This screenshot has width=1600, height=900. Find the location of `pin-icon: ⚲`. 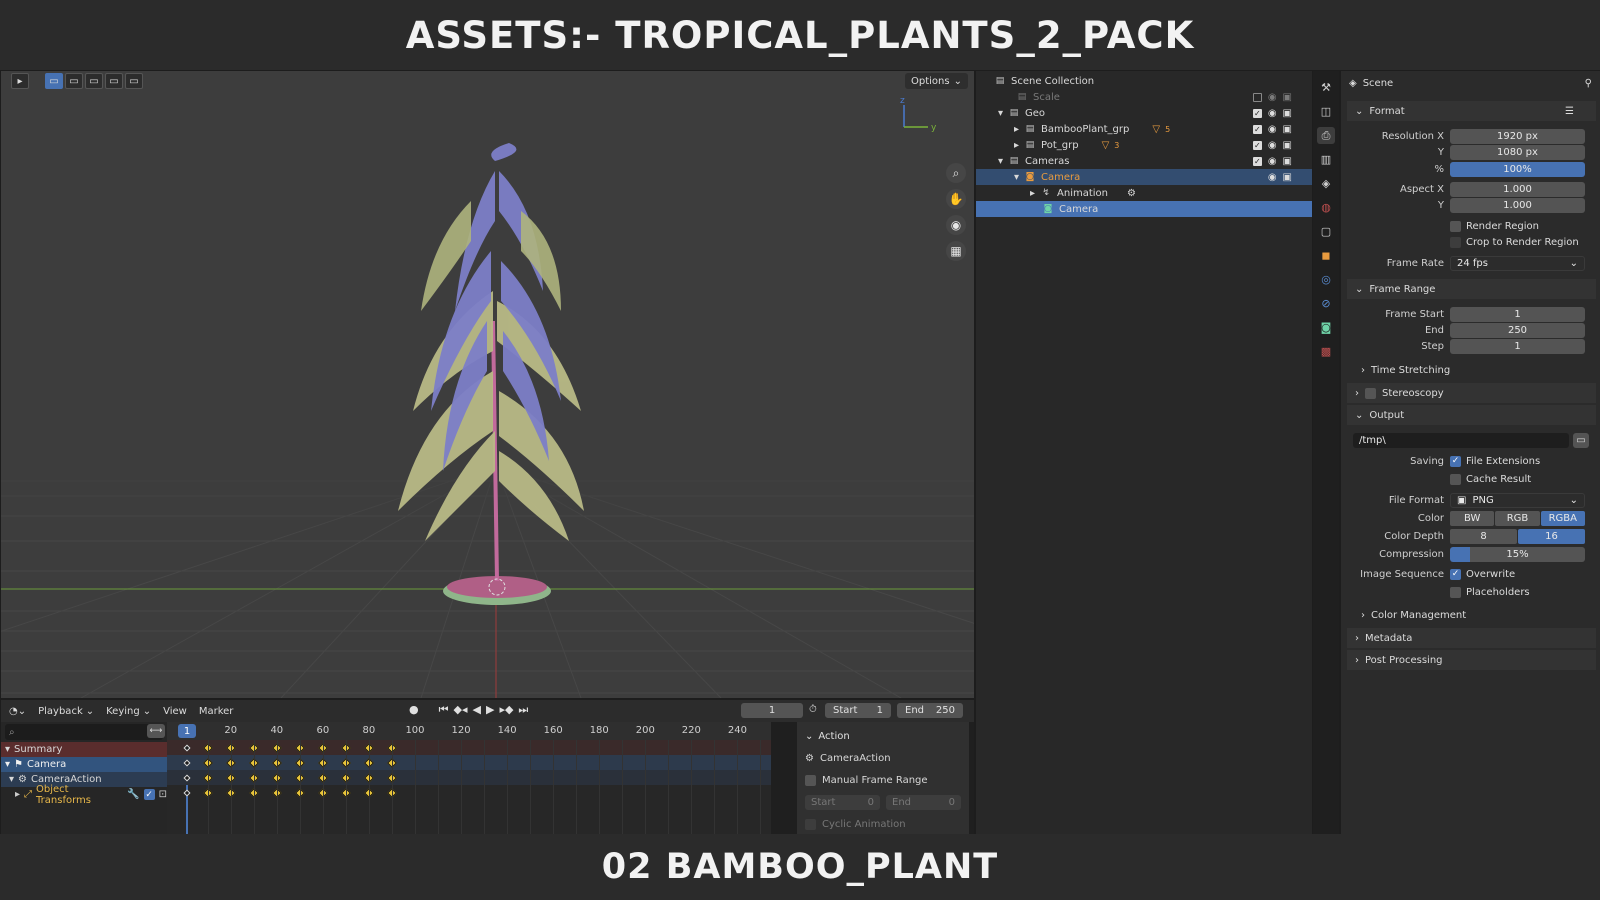

pin-icon: ⚲ is located at coordinates (1588, 83).